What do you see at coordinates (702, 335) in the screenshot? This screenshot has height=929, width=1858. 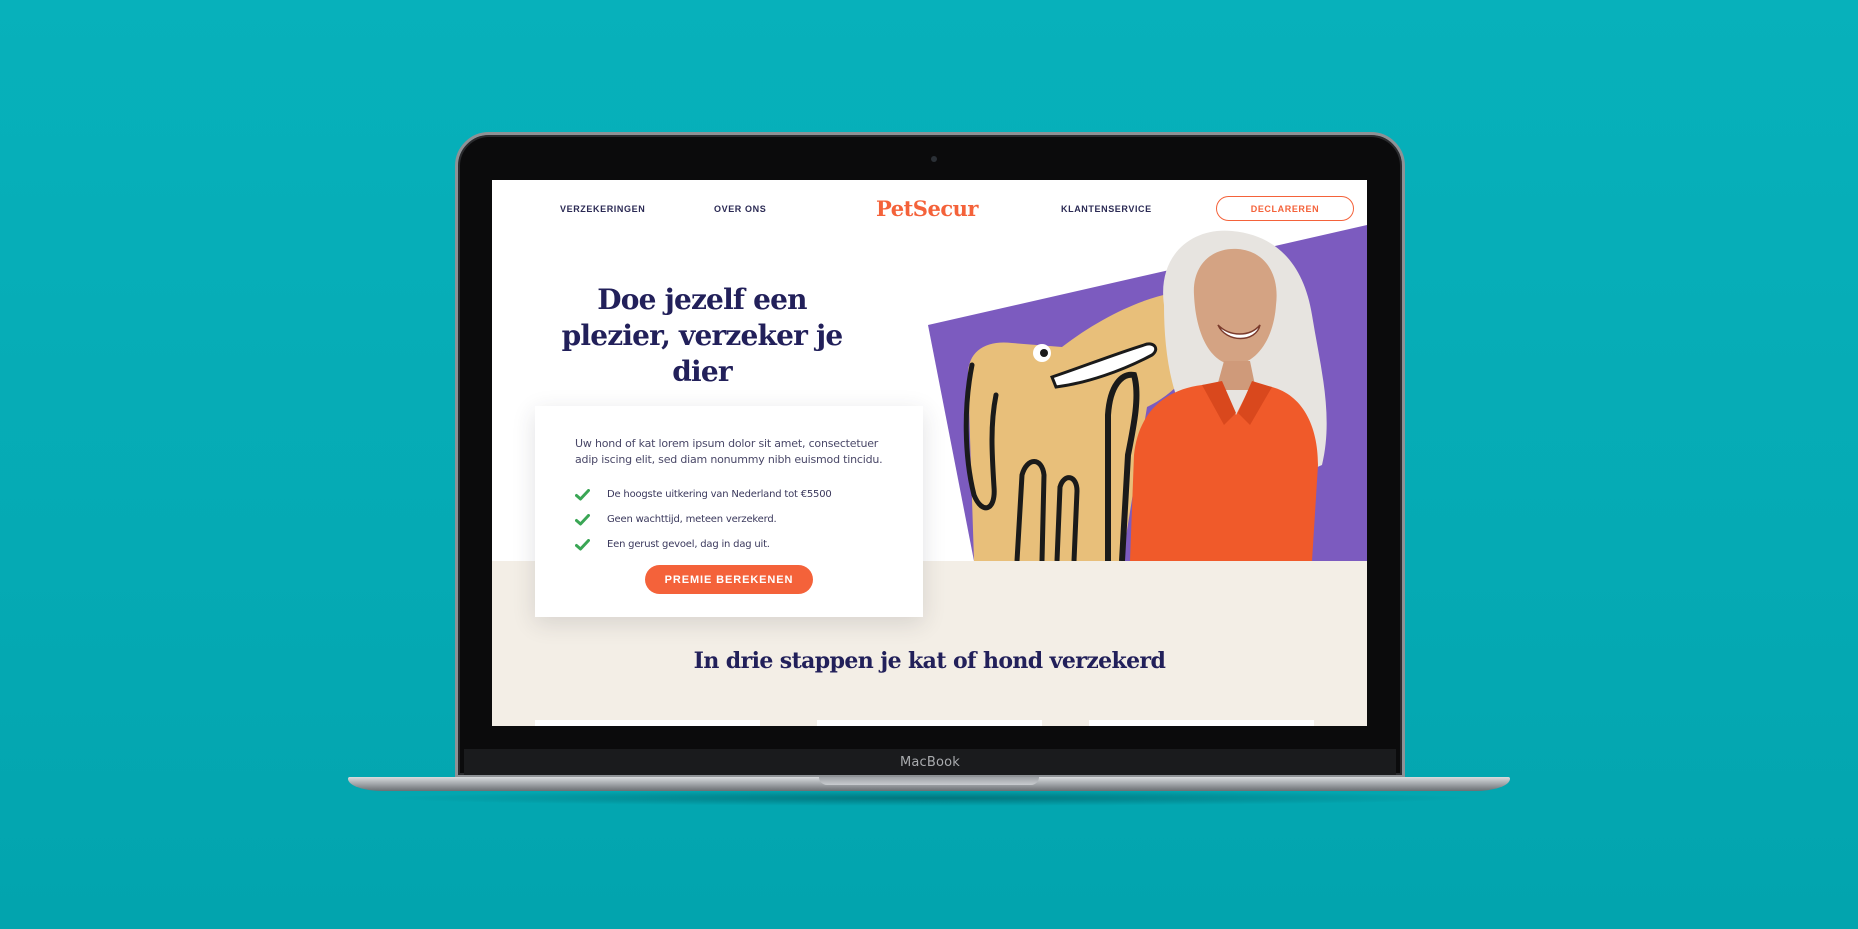 I see `hero-title: Doe jezelf een plezier, verzeker je dier` at bounding box center [702, 335].